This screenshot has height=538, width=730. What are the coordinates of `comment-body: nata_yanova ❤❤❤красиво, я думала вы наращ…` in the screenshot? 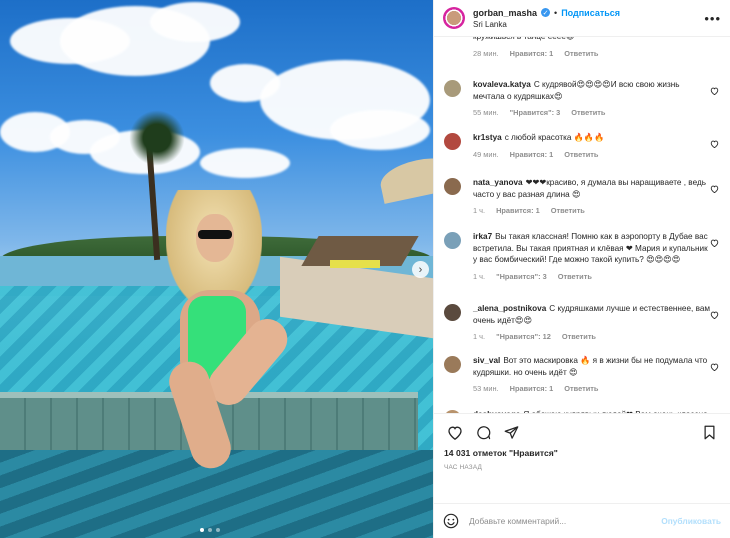 It's located at (593, 196).